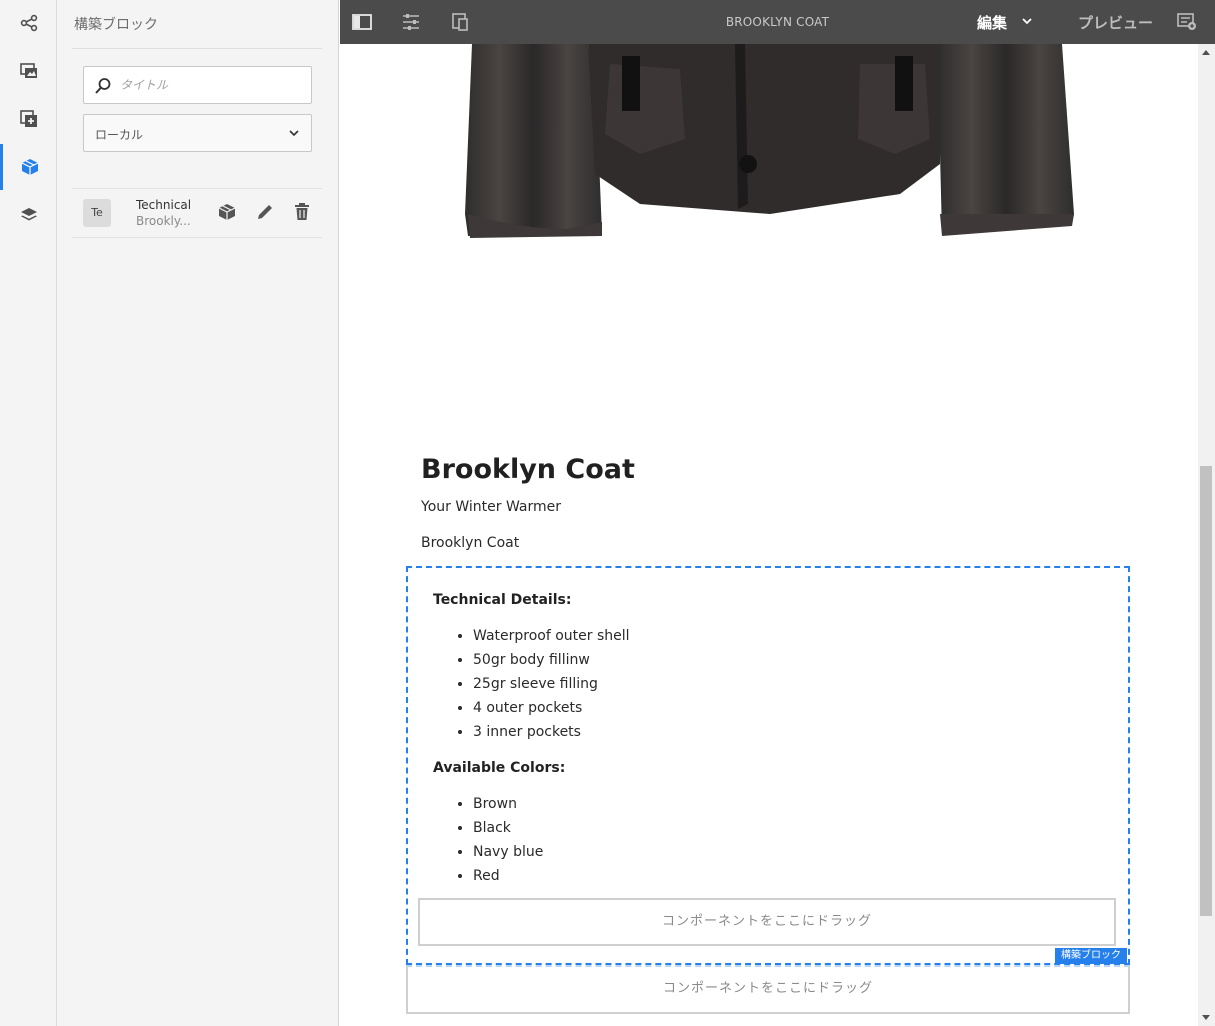  I want to click on assets-button, so click(28, 71).